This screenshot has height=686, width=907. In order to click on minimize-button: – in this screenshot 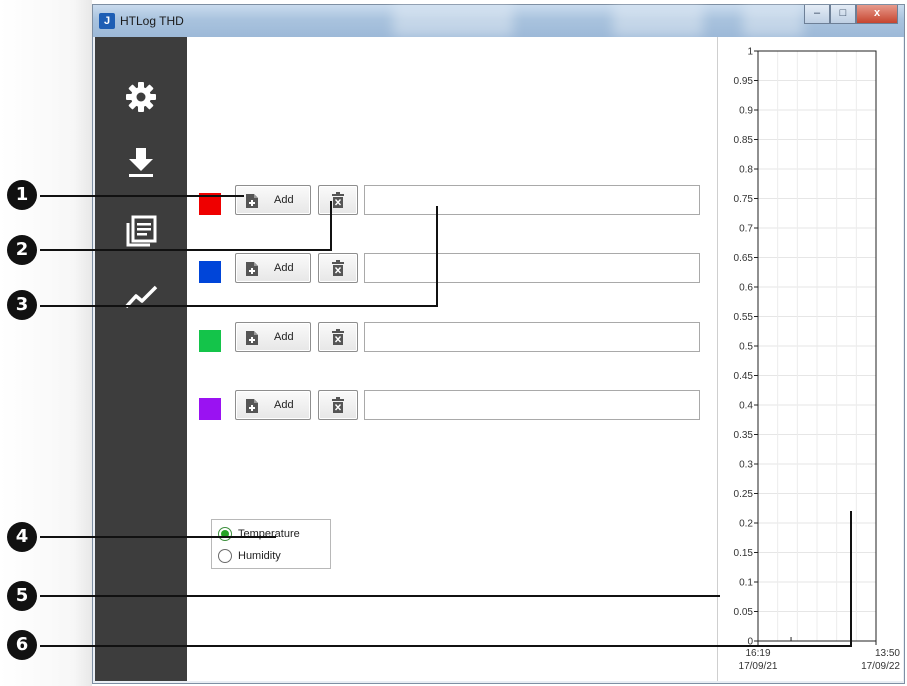, I will do `click(817, 14)`.